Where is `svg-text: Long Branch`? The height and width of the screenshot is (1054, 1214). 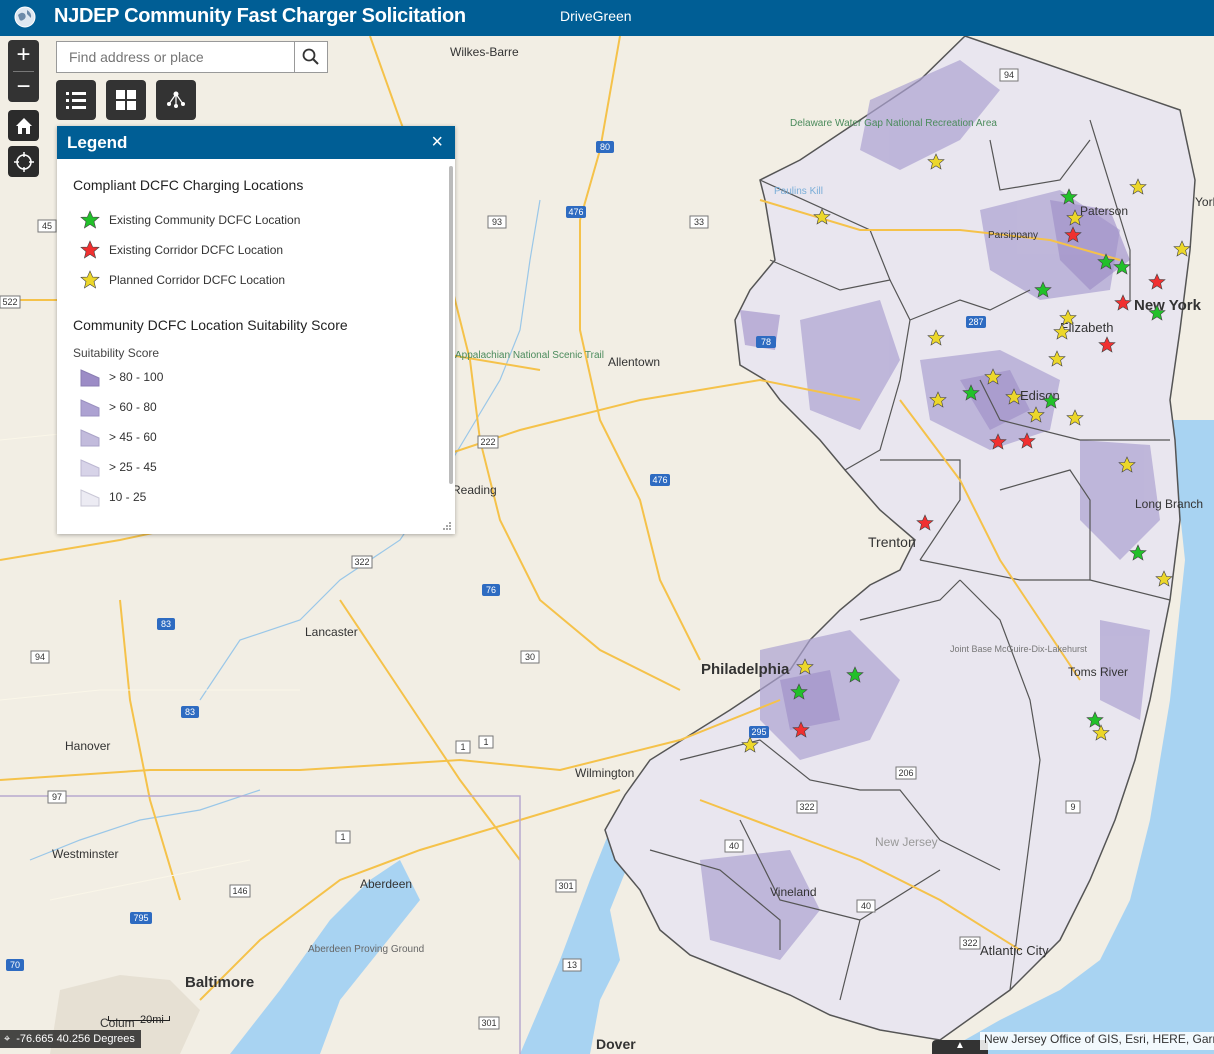 svg-text: Long Branch is located at coordinates (1169, 504).